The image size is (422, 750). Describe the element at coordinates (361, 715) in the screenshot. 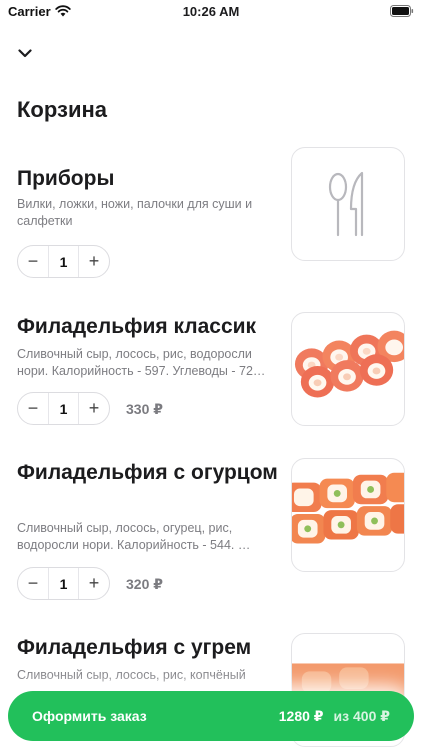

I see `checkout-minimum: из 400 ₽` at that location.